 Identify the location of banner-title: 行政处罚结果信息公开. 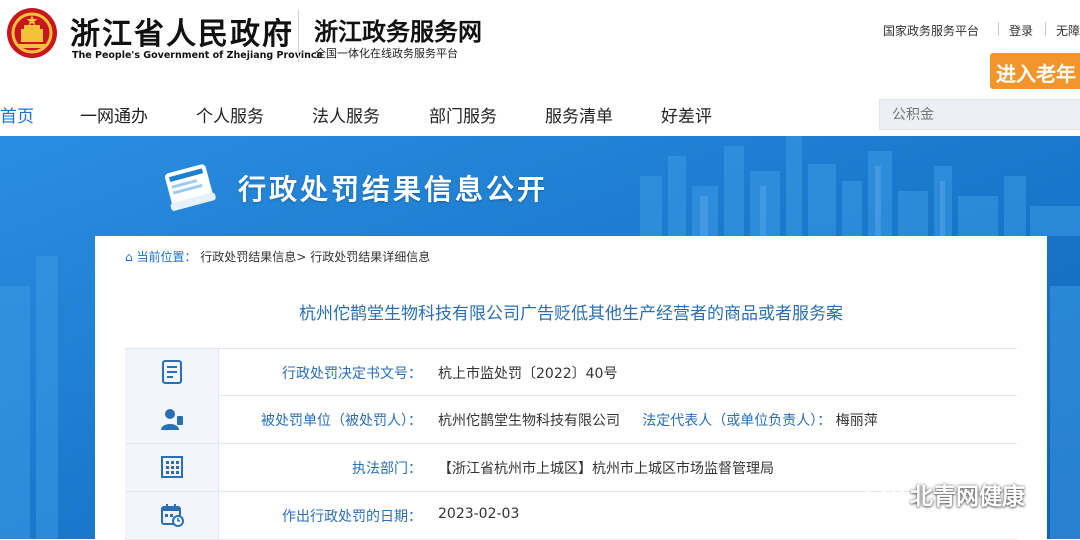
(393, 189).